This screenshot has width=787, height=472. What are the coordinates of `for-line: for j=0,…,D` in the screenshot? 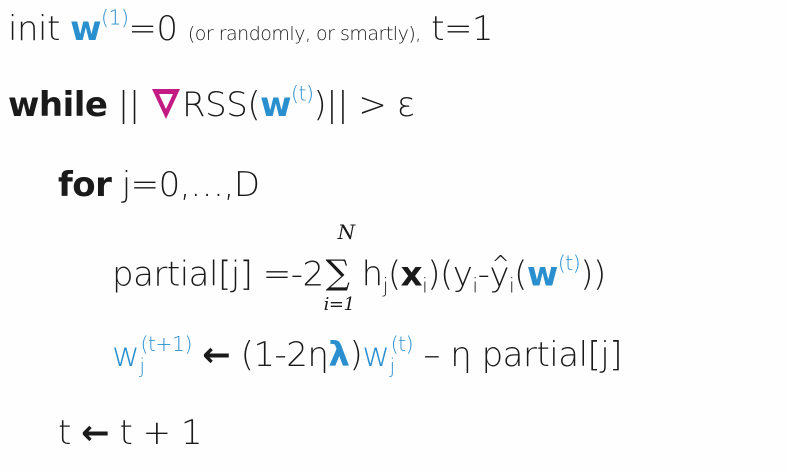 It's located at (159, 185).